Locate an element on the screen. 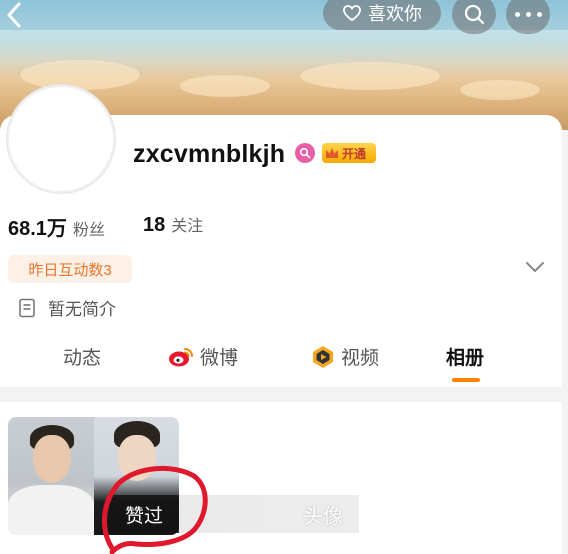 The image size is (568, 554). tab-album: 相册 is located at coordinates (465, 356).